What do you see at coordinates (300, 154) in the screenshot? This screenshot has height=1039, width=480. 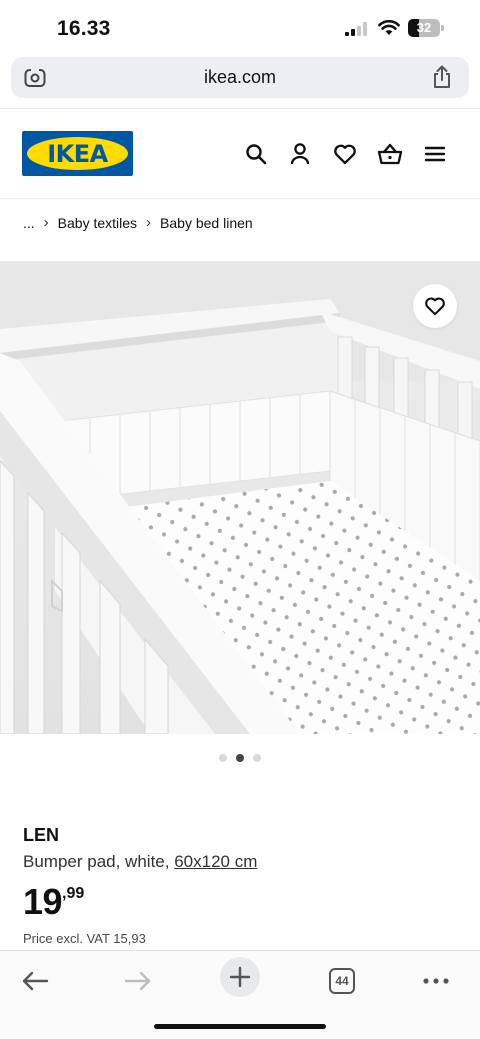 I see `user-icon` at bounding box center [300, 154].